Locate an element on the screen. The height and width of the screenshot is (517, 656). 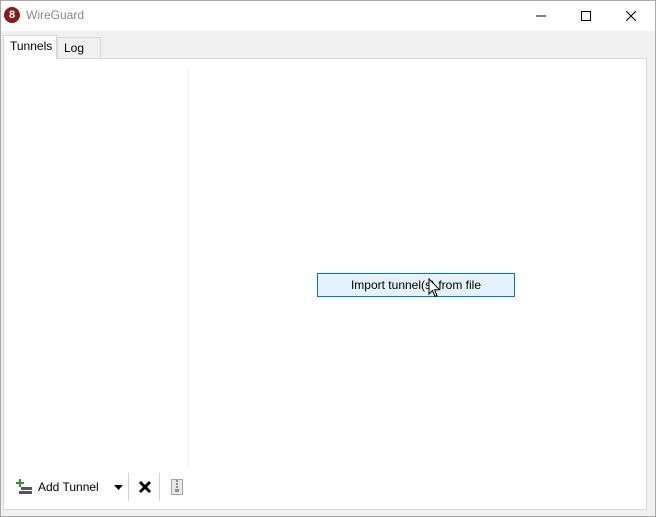
title-bar: 8 WireGuard is located at coordinates (328, 16).